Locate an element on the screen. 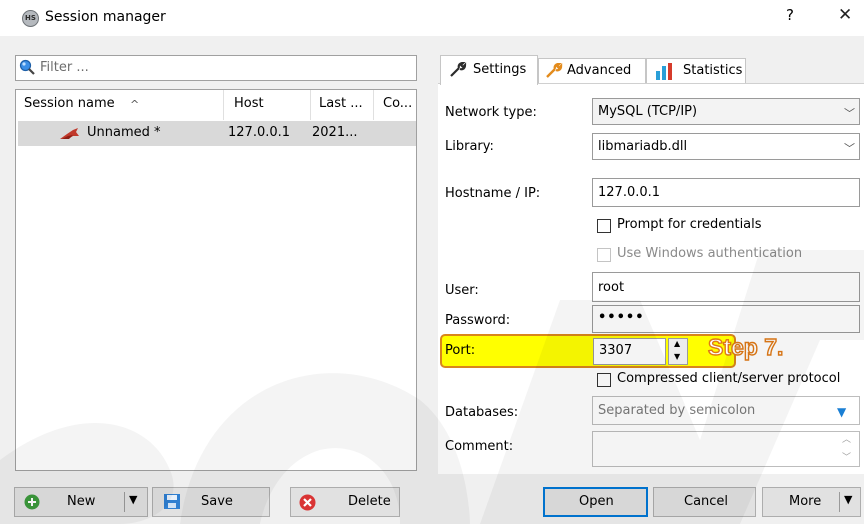 Image resolution: width=864 pixels, height=524 pixels. hostname-input: 127.0.0.1 is located at coordinates (726, 192).